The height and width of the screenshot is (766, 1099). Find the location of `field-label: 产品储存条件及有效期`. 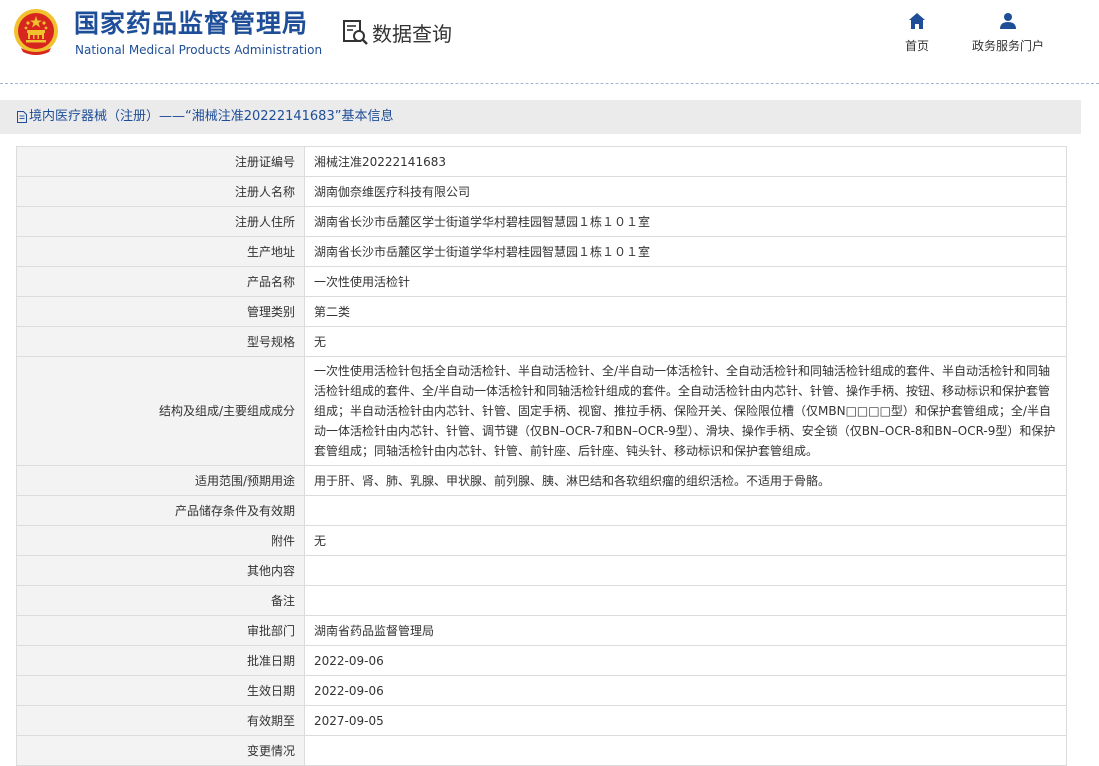

field-label: 产品储存条件及有效期 is located at coordinates (160, 510).